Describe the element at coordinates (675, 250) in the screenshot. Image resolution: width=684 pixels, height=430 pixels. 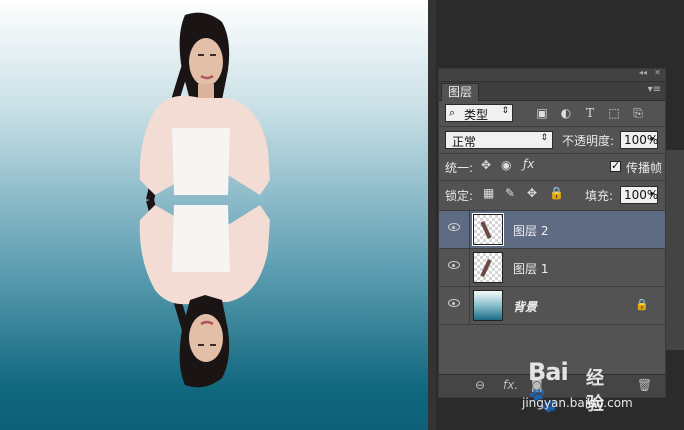
I see `right-panel-strip` at that location.